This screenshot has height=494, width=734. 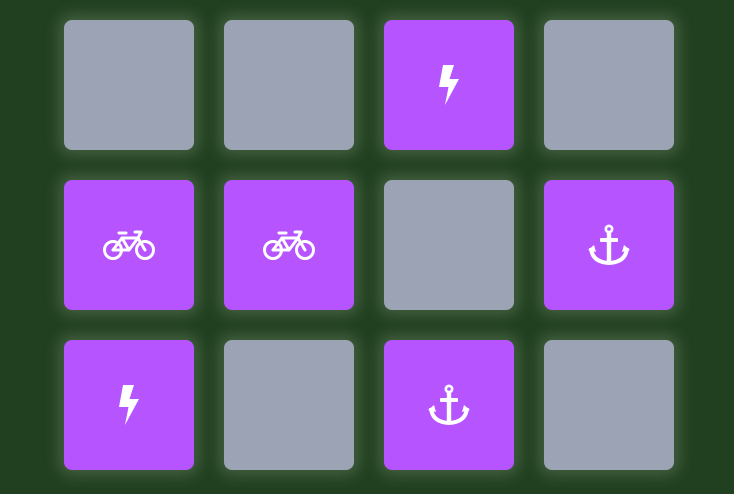 What do you see at coordinates (289, 405) in the screenshot?
I see `card-10-hidden` at bounding box center [289, 405].